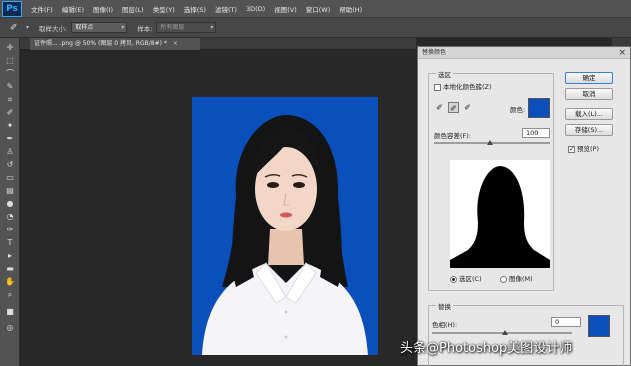 The image size is (631, 366). I want to click on preview-checkbox, so click(571, 149).